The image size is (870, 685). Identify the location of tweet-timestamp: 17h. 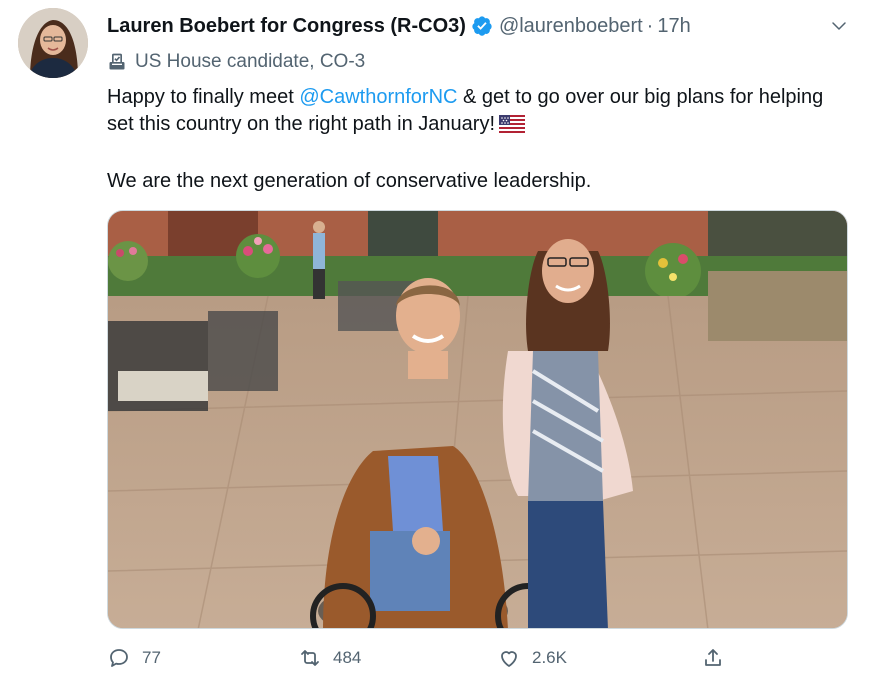
(673, 26).